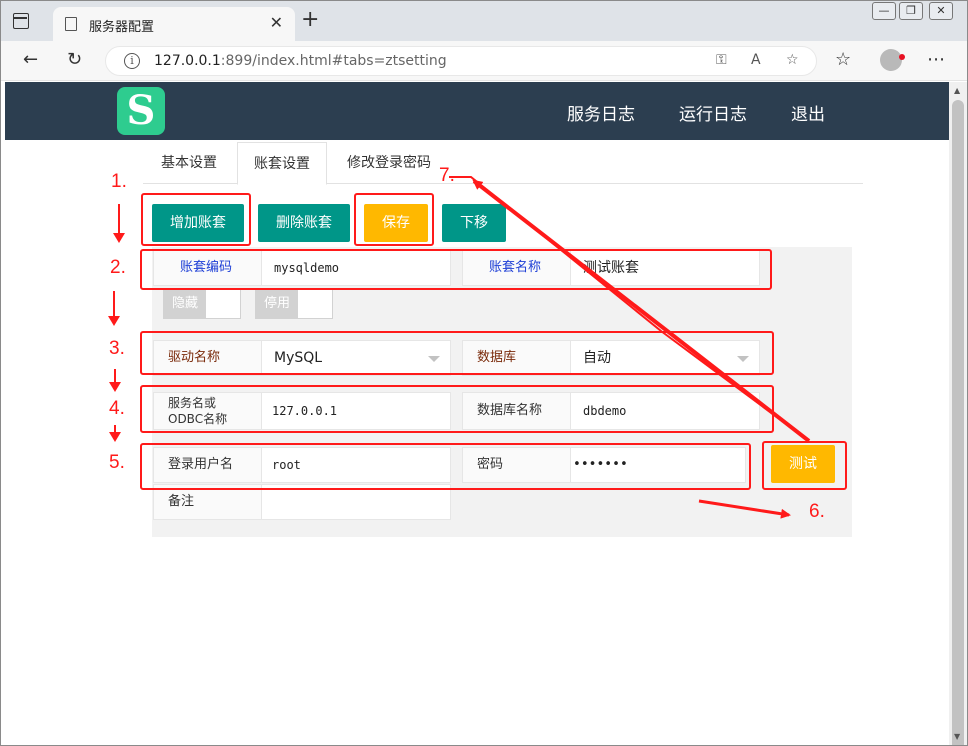 Image resolution: width=968 pixels, height=746 pixels. What do you see at coordinates (641, 311) in the screenshot?
I see `arrow-to-save-tab` at bounding box center [641, 311].